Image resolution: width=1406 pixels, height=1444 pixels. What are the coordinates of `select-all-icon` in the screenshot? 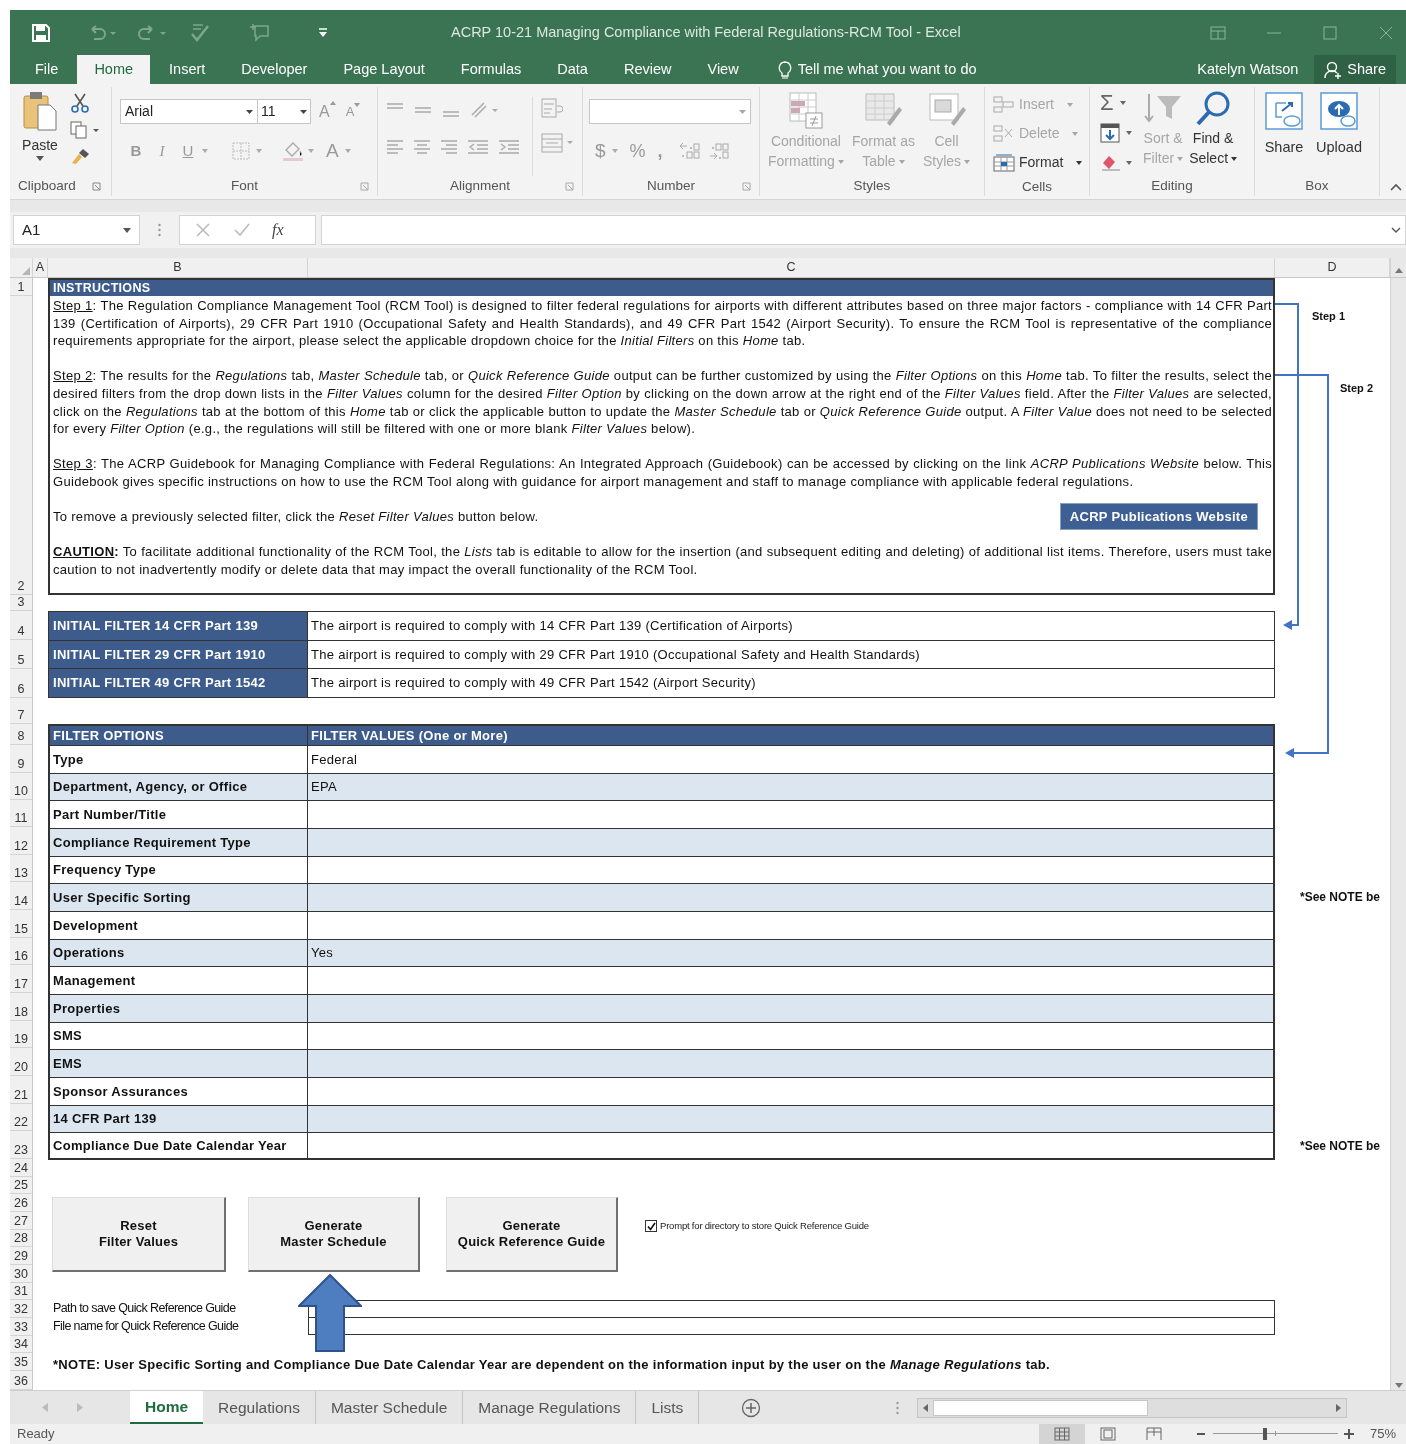 It's located at (26, 271).